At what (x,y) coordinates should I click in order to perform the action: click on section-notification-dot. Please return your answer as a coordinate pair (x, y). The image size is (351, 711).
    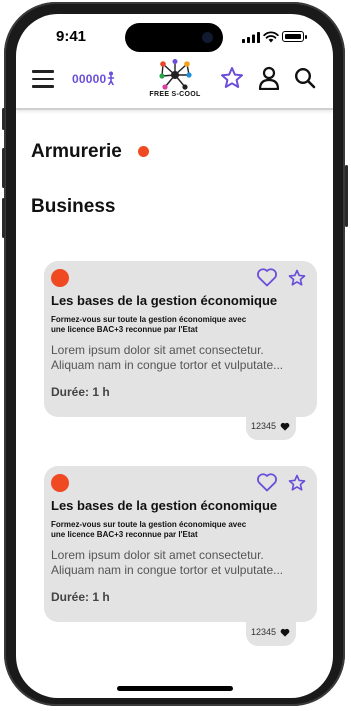
    Looking at the image, I should click on (143, 151).